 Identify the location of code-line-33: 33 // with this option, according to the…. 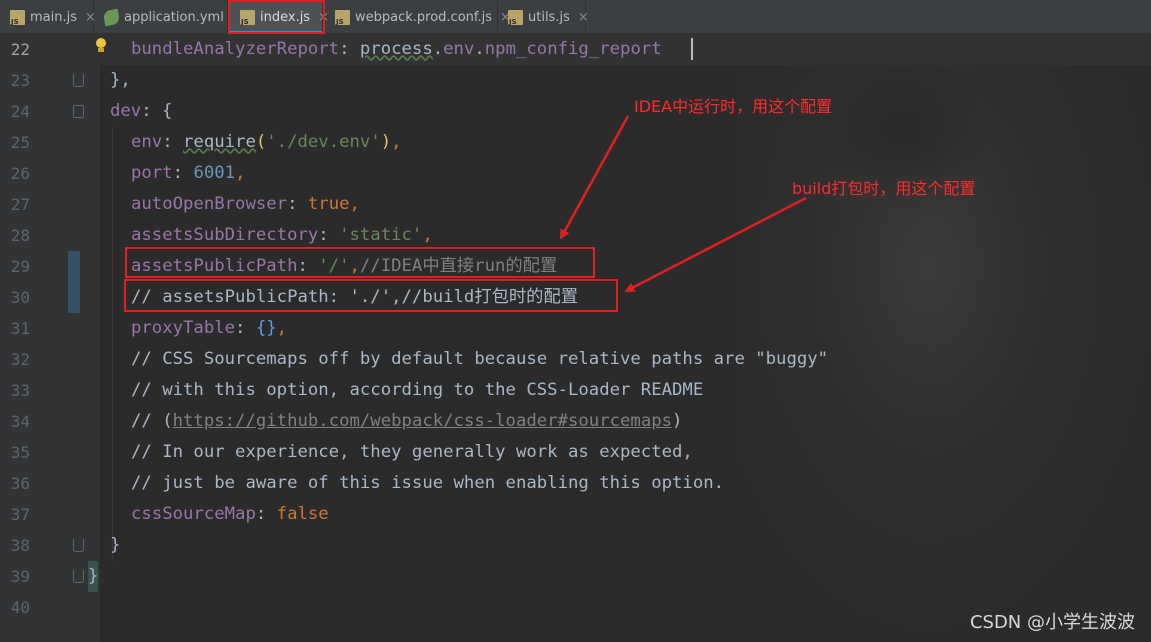
(575, 390).